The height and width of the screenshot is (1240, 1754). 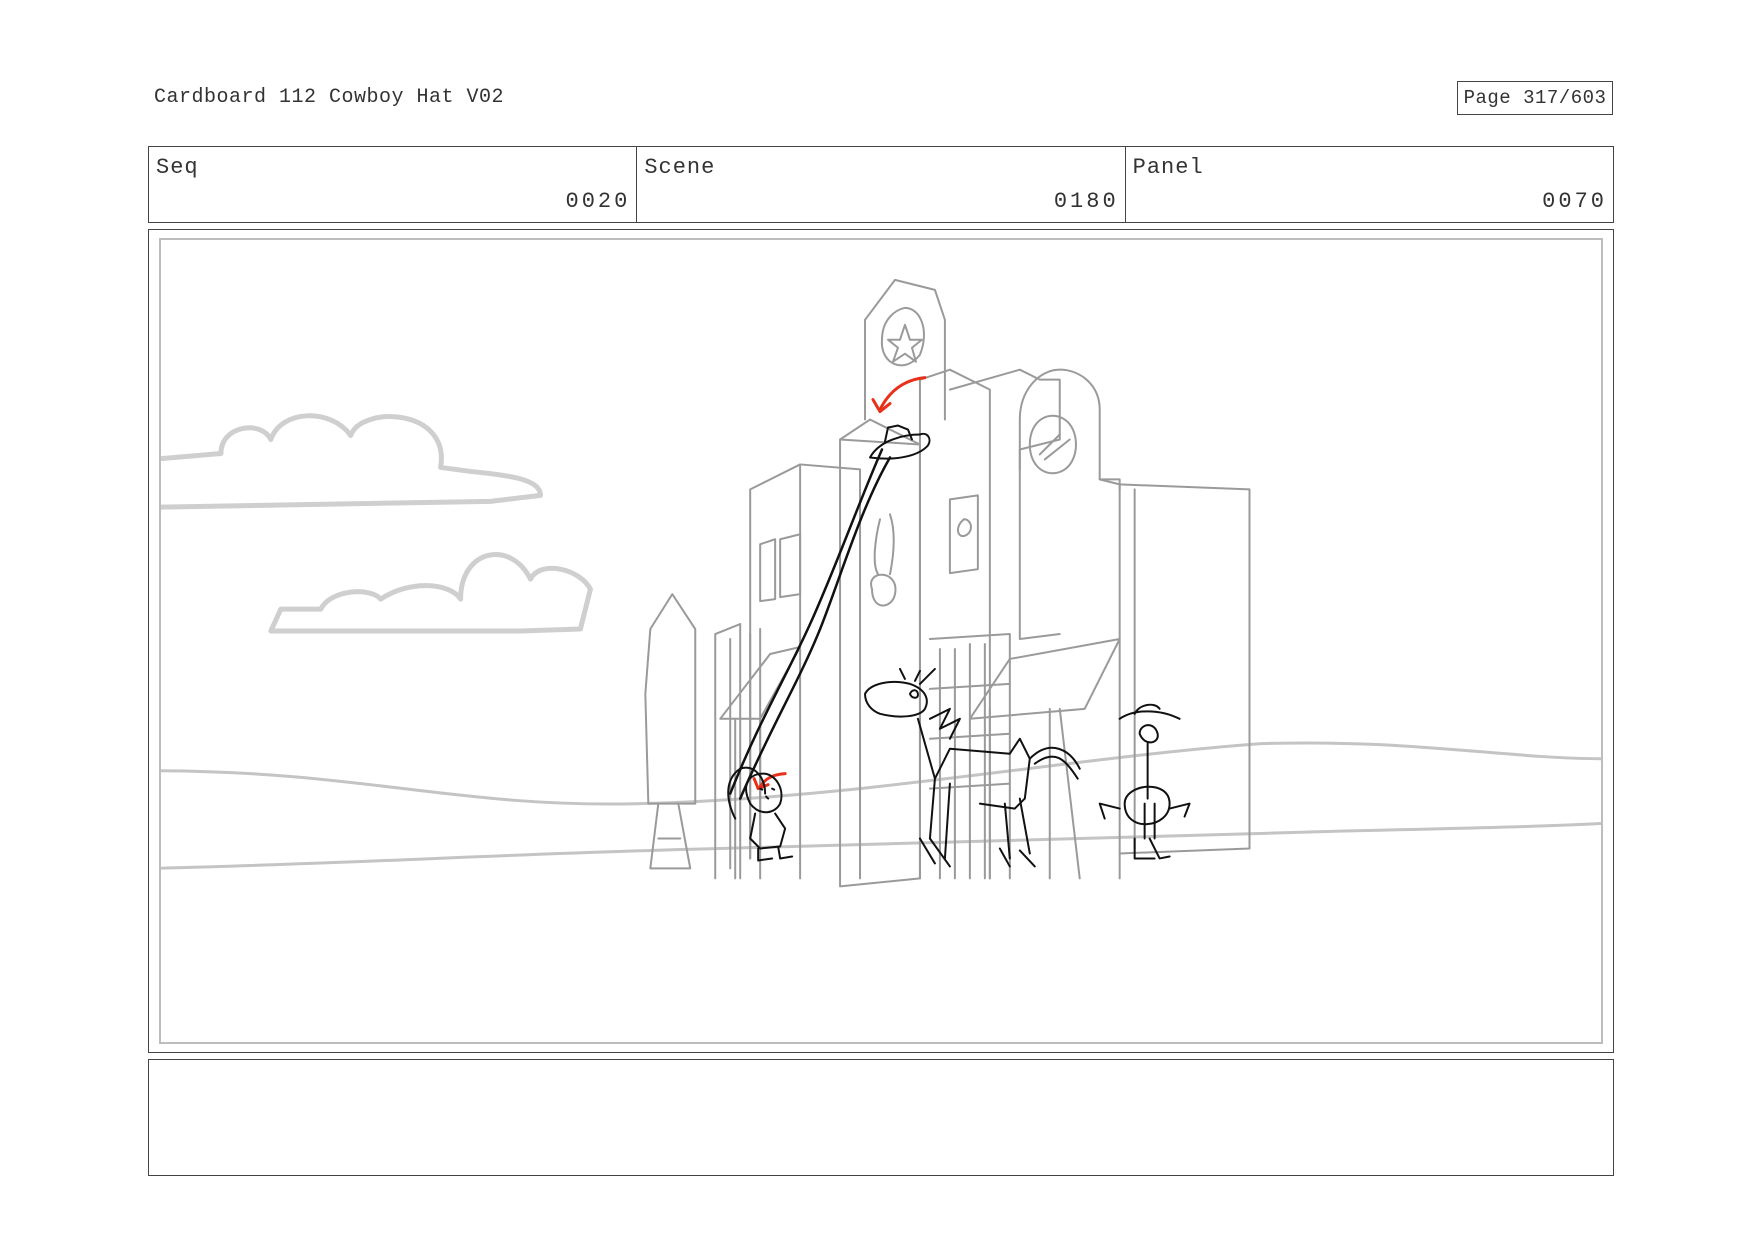 I want to click on scene-label: Scene, so click(x=680, y=167).